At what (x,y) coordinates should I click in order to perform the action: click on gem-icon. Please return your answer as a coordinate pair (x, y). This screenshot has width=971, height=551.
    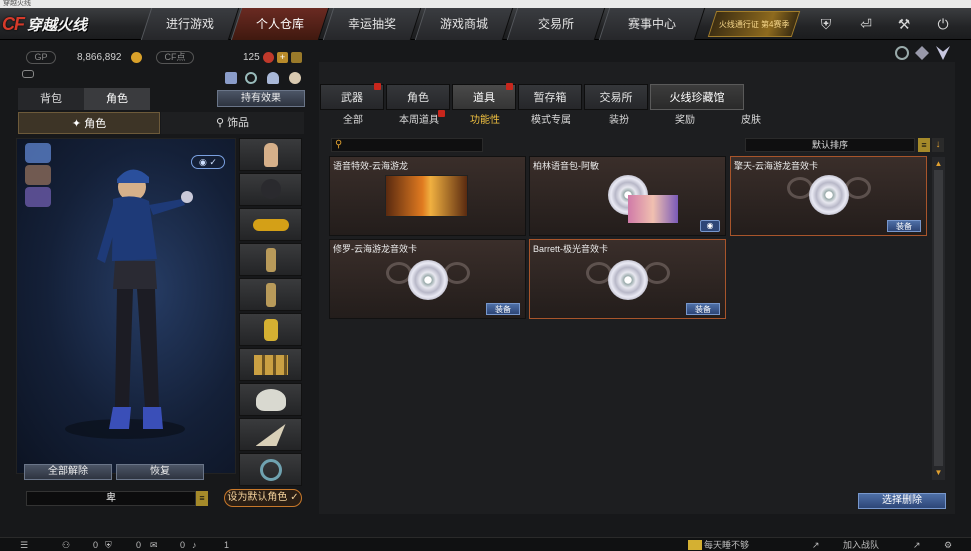
    Looking at the image, I should click on (922, 53).